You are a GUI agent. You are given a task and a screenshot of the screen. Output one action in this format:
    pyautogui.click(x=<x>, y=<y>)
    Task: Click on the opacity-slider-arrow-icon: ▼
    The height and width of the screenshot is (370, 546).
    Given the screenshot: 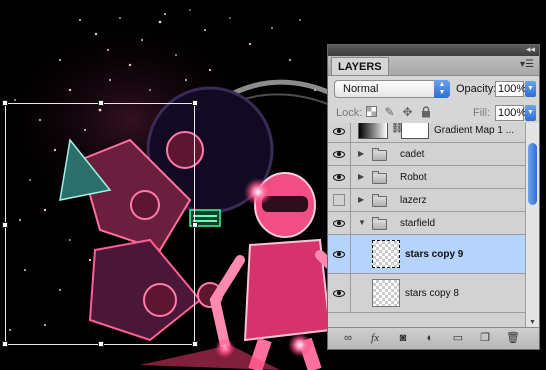 What is the action you would take?
    pyautogui.click(x=530, y=89)
    